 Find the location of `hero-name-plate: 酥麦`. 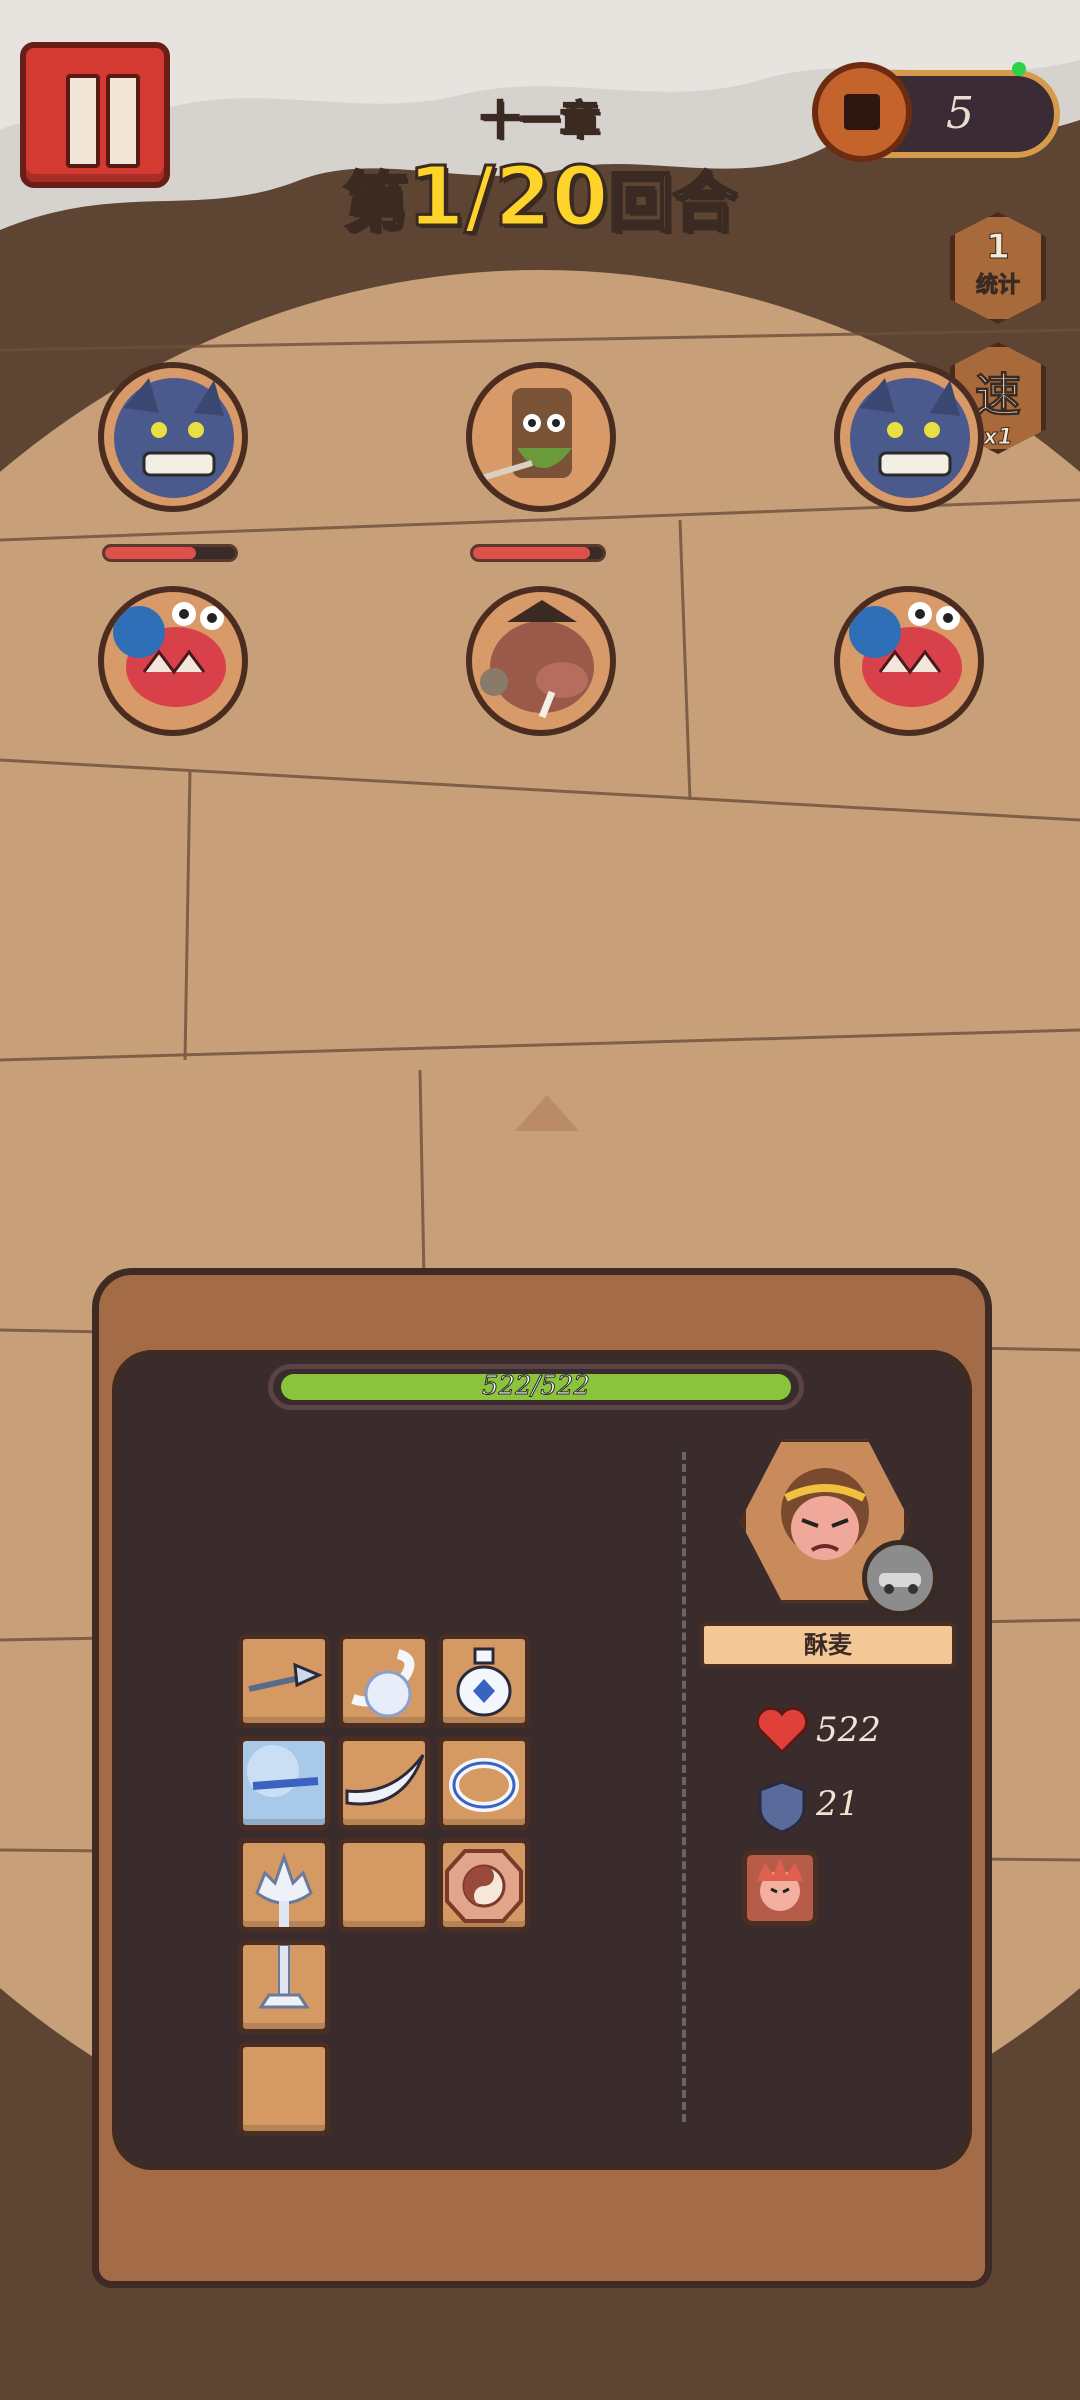

hero-name-plate: 酥麦 is located at coordinates (828, 1645).